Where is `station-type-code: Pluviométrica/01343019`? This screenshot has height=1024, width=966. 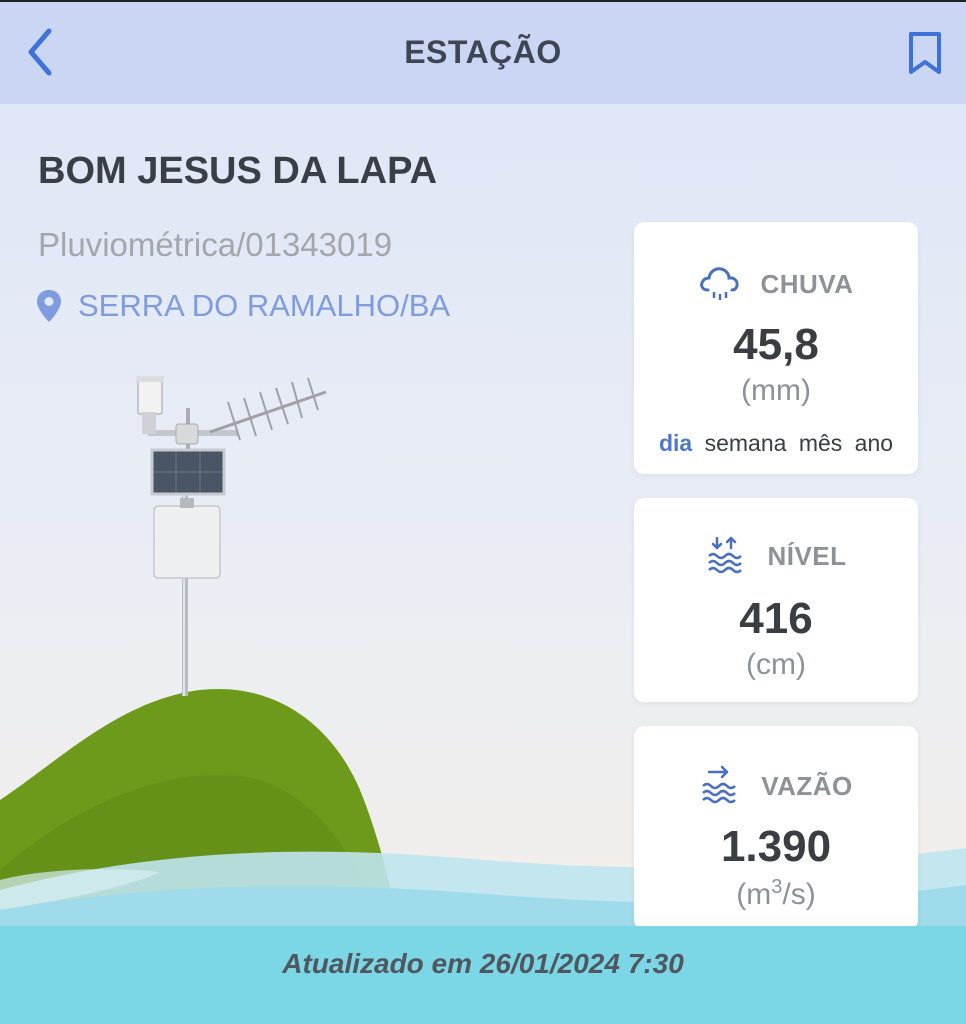
station-type-code: Pluviométrica/01343019 is located at coordinates (215, 244).